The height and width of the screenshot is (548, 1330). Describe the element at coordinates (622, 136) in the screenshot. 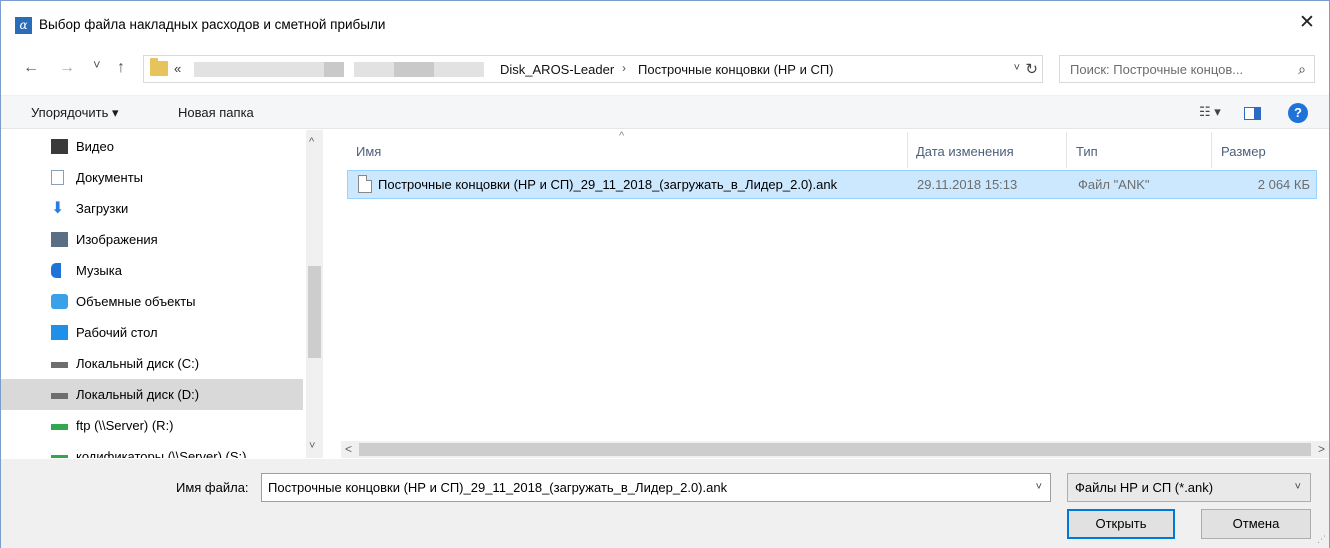

I see `sort-ascending-icon: ^` at that location.